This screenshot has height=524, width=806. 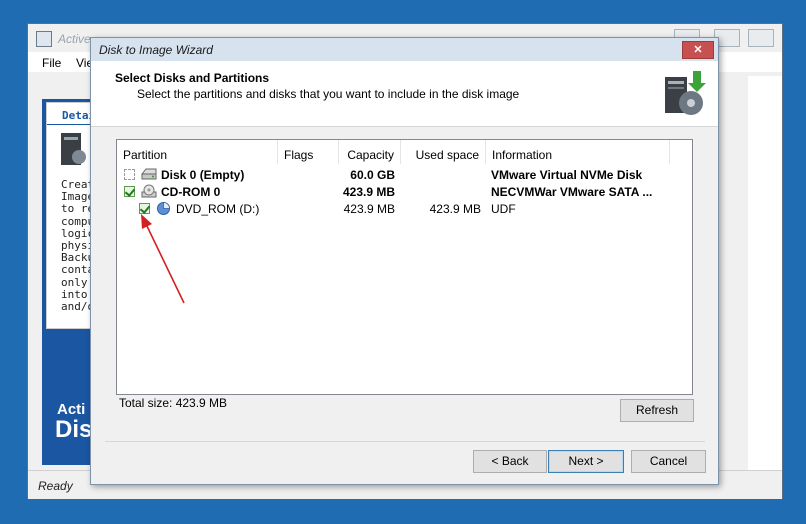 What do you see at coordinates (146, 221) in the screenshot?
I see `annotation-arrow-head` at bounding box center [146, 221].